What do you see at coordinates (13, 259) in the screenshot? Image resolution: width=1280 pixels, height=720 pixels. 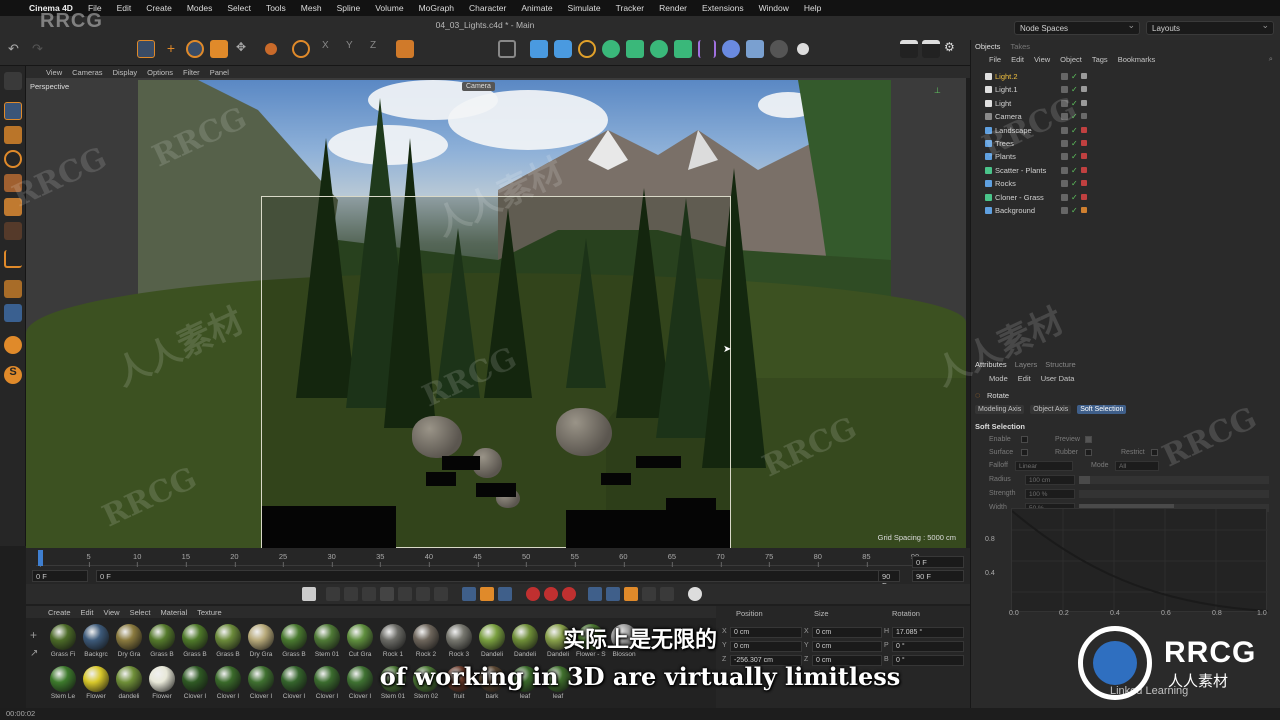 I see `workplane-icon` at bounding box center [13, 259].